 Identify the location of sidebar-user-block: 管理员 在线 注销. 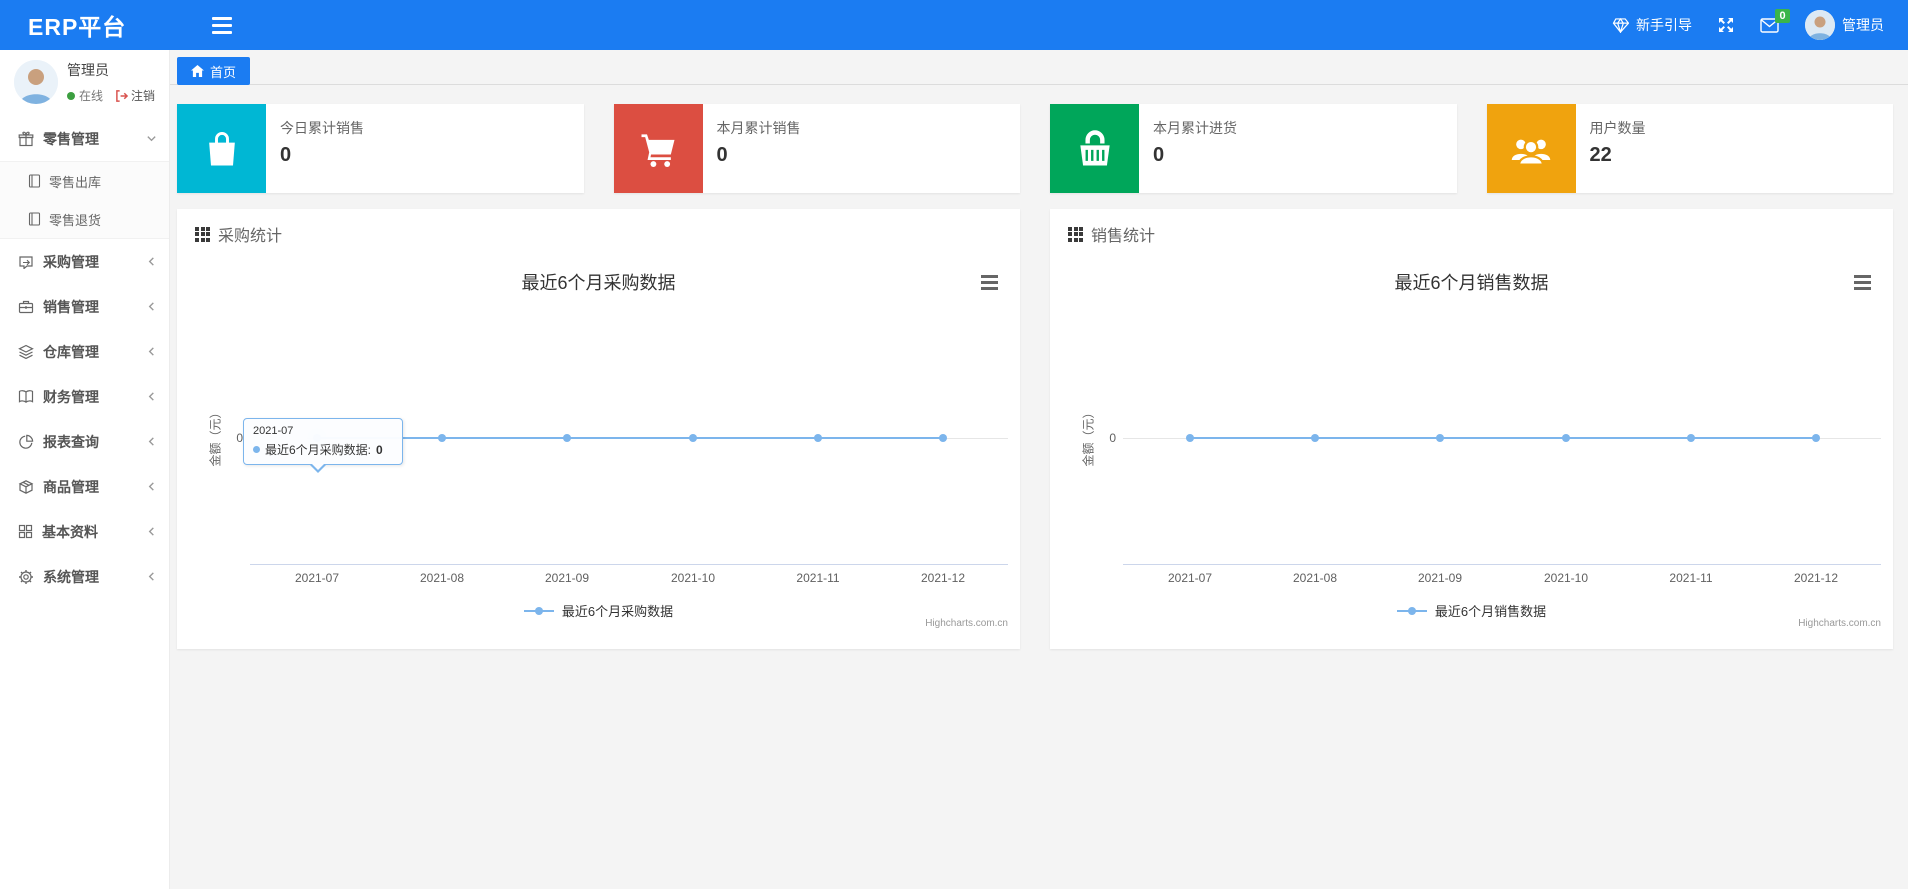
(84, 83).